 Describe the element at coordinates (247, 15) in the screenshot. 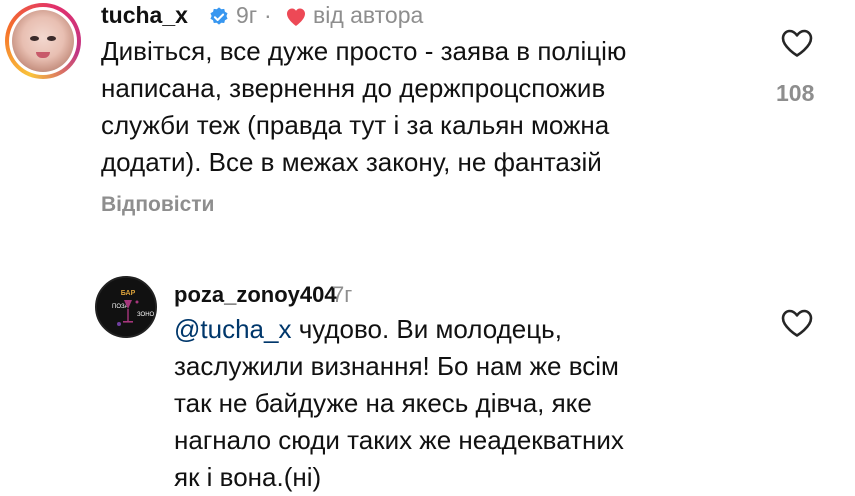

I see `comment-time: 9г` at that location.